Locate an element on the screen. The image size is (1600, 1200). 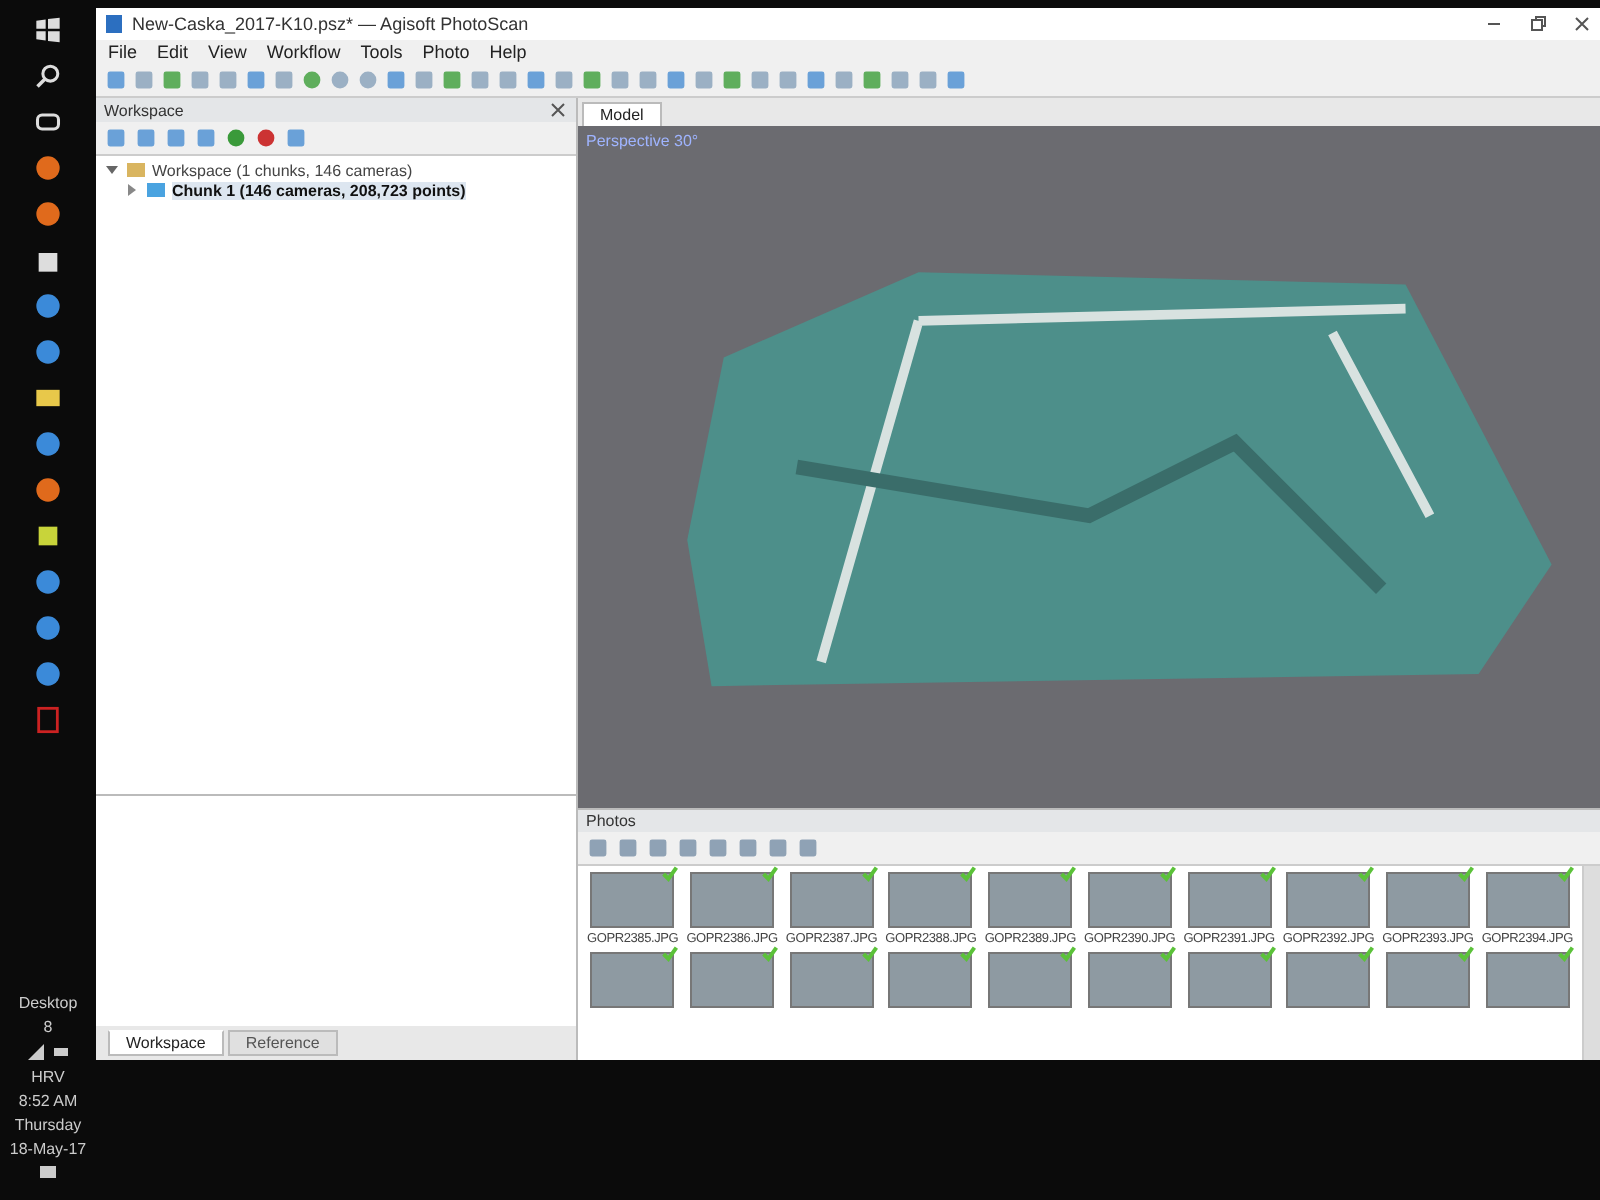
restore-icon is located at coordinates (1538, 24).